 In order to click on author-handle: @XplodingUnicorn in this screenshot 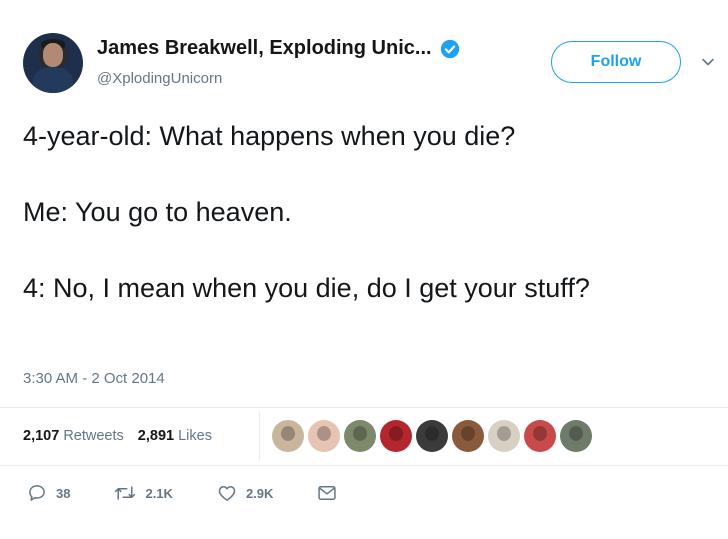, I will do `click(159, 78)`.